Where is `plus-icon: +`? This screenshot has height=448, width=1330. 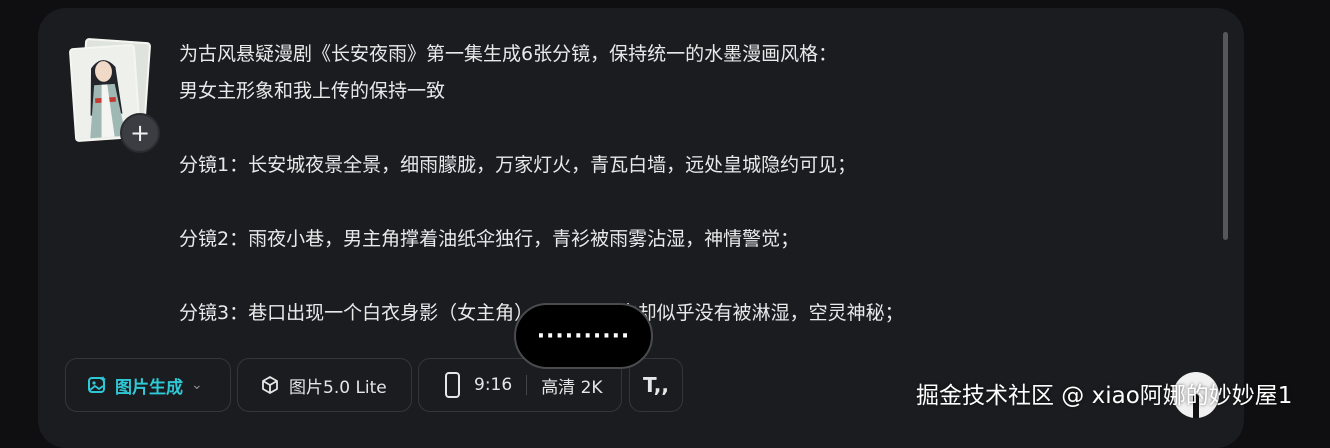
plus-icon: + is located at coordinates (140, 133).